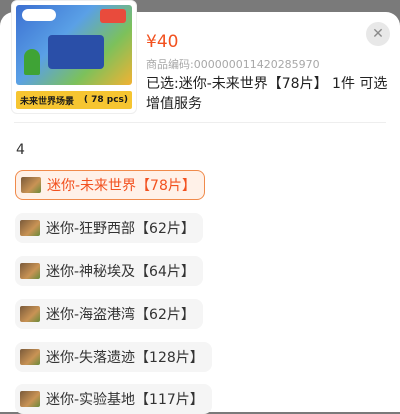 The image size is (400, 414). What do you see at coordinates (162, 42) in the screenshot?
I see `product-price: ¥40` at bounding box center [162, 42].